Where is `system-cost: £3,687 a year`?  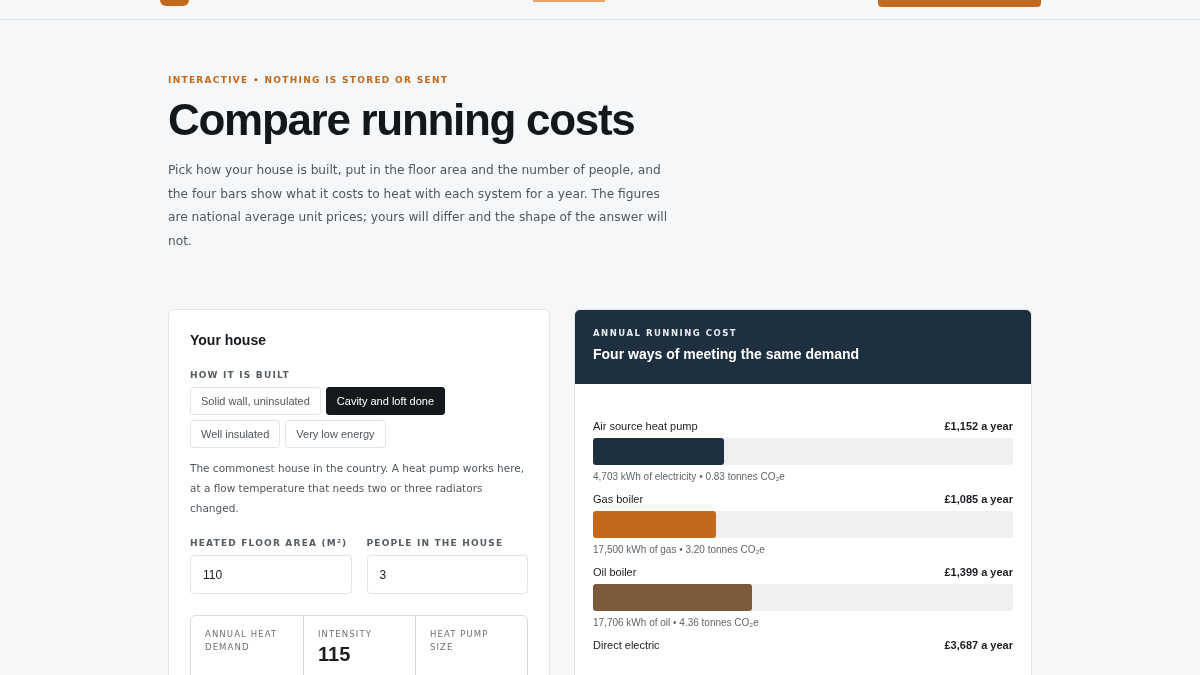
system-cost: £3,687 a year is located at coordinates (978, 645).